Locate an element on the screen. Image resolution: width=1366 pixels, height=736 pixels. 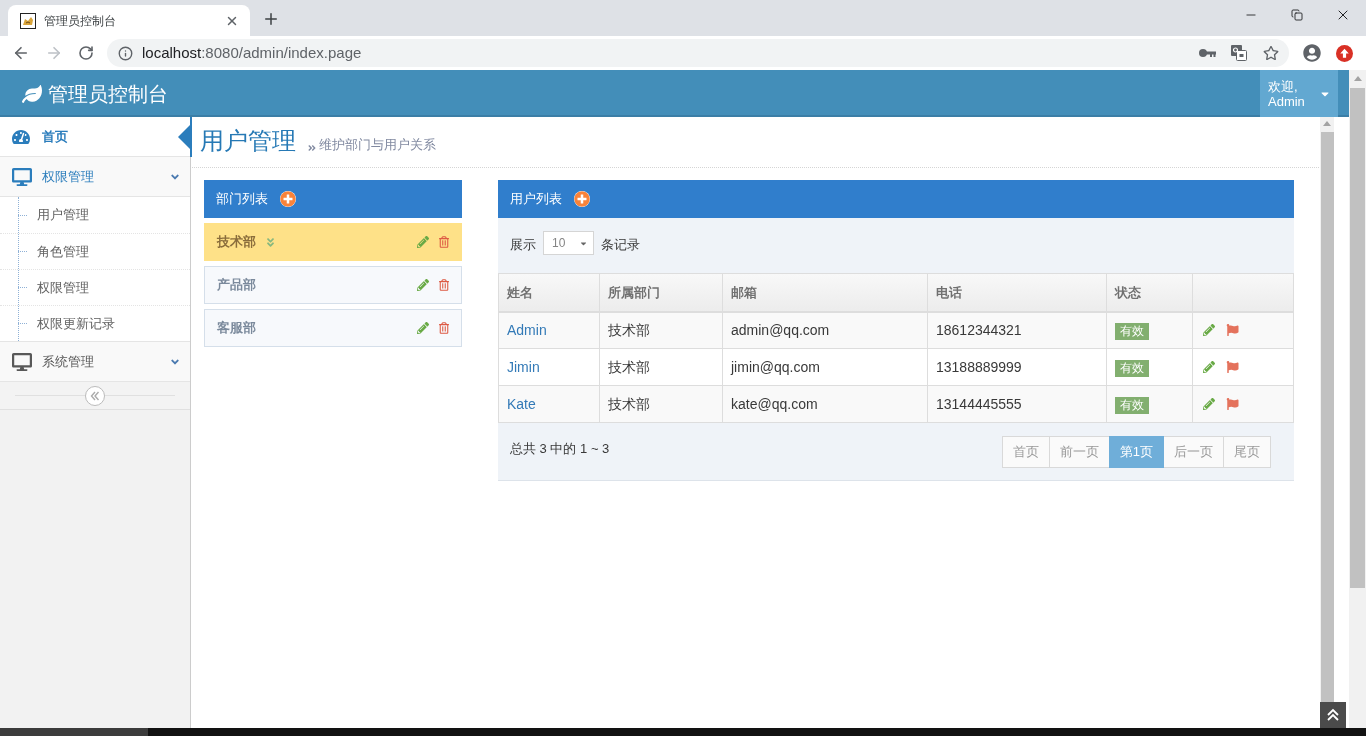
table-cell: admin@qq.com is located at coordinates (825, 330).